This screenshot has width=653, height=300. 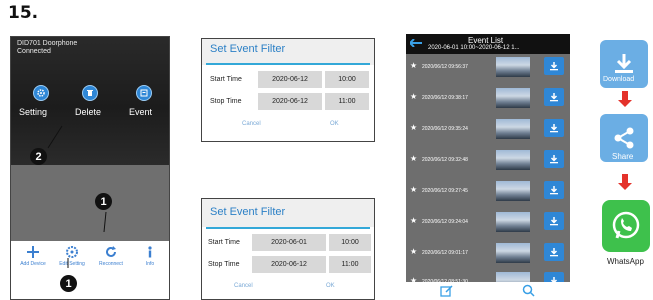 I want to click on callout-lines, so click(x=77, y=196).